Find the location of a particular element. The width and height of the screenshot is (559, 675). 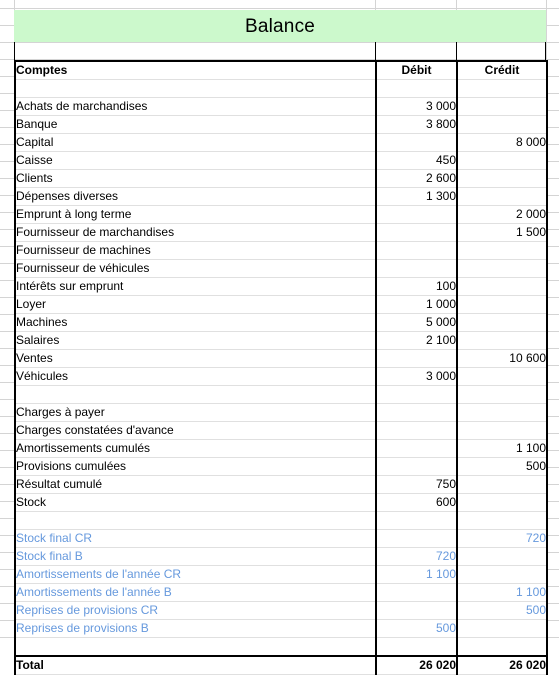

page-title-banner: Balance is located at coordinates (280, 26).